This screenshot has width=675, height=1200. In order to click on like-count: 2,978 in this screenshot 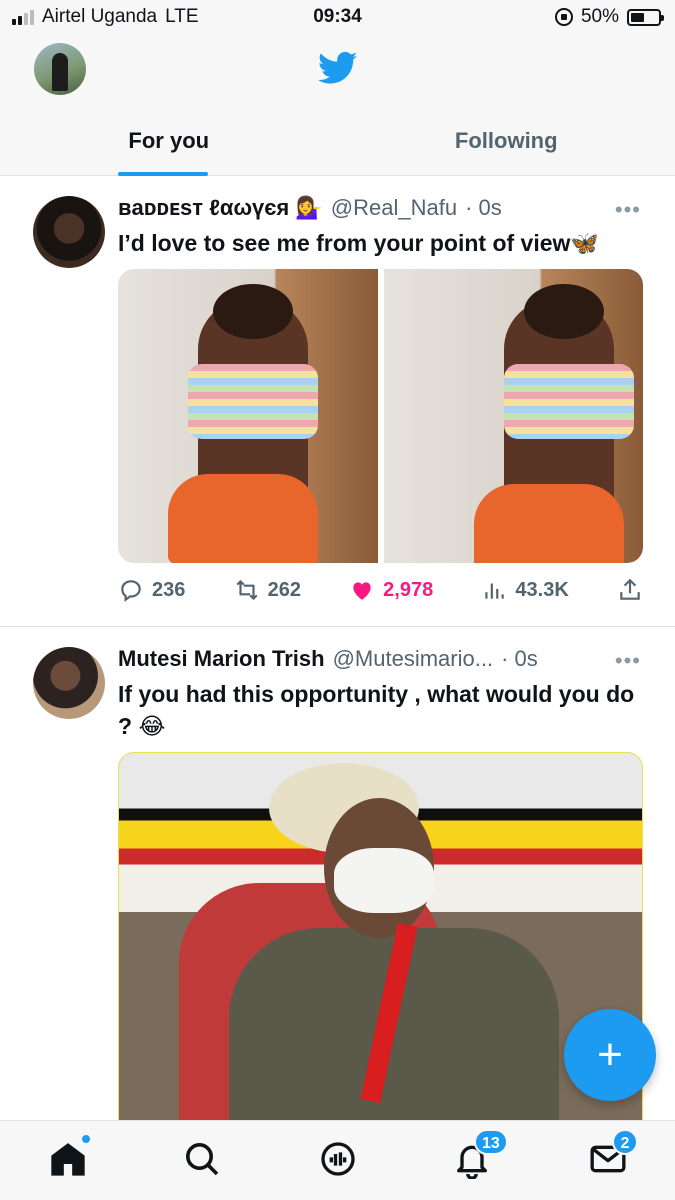, I will do `click(408, 589)`.